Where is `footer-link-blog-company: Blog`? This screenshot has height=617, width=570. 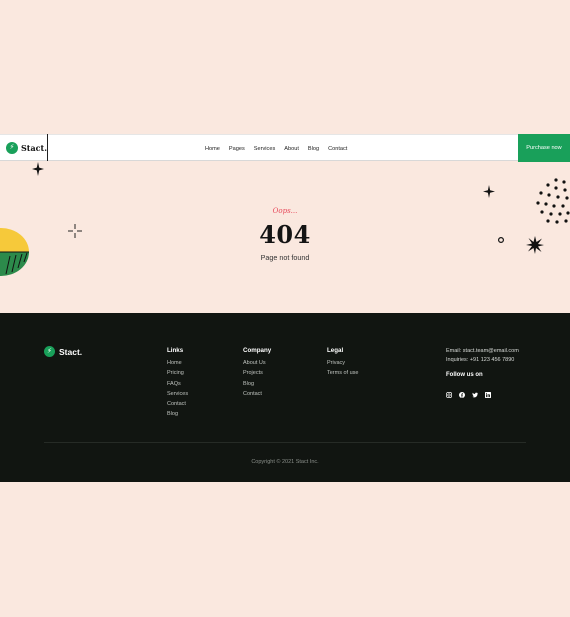 footer-link-blog-company: Blog is located at coordinates (257, 384).